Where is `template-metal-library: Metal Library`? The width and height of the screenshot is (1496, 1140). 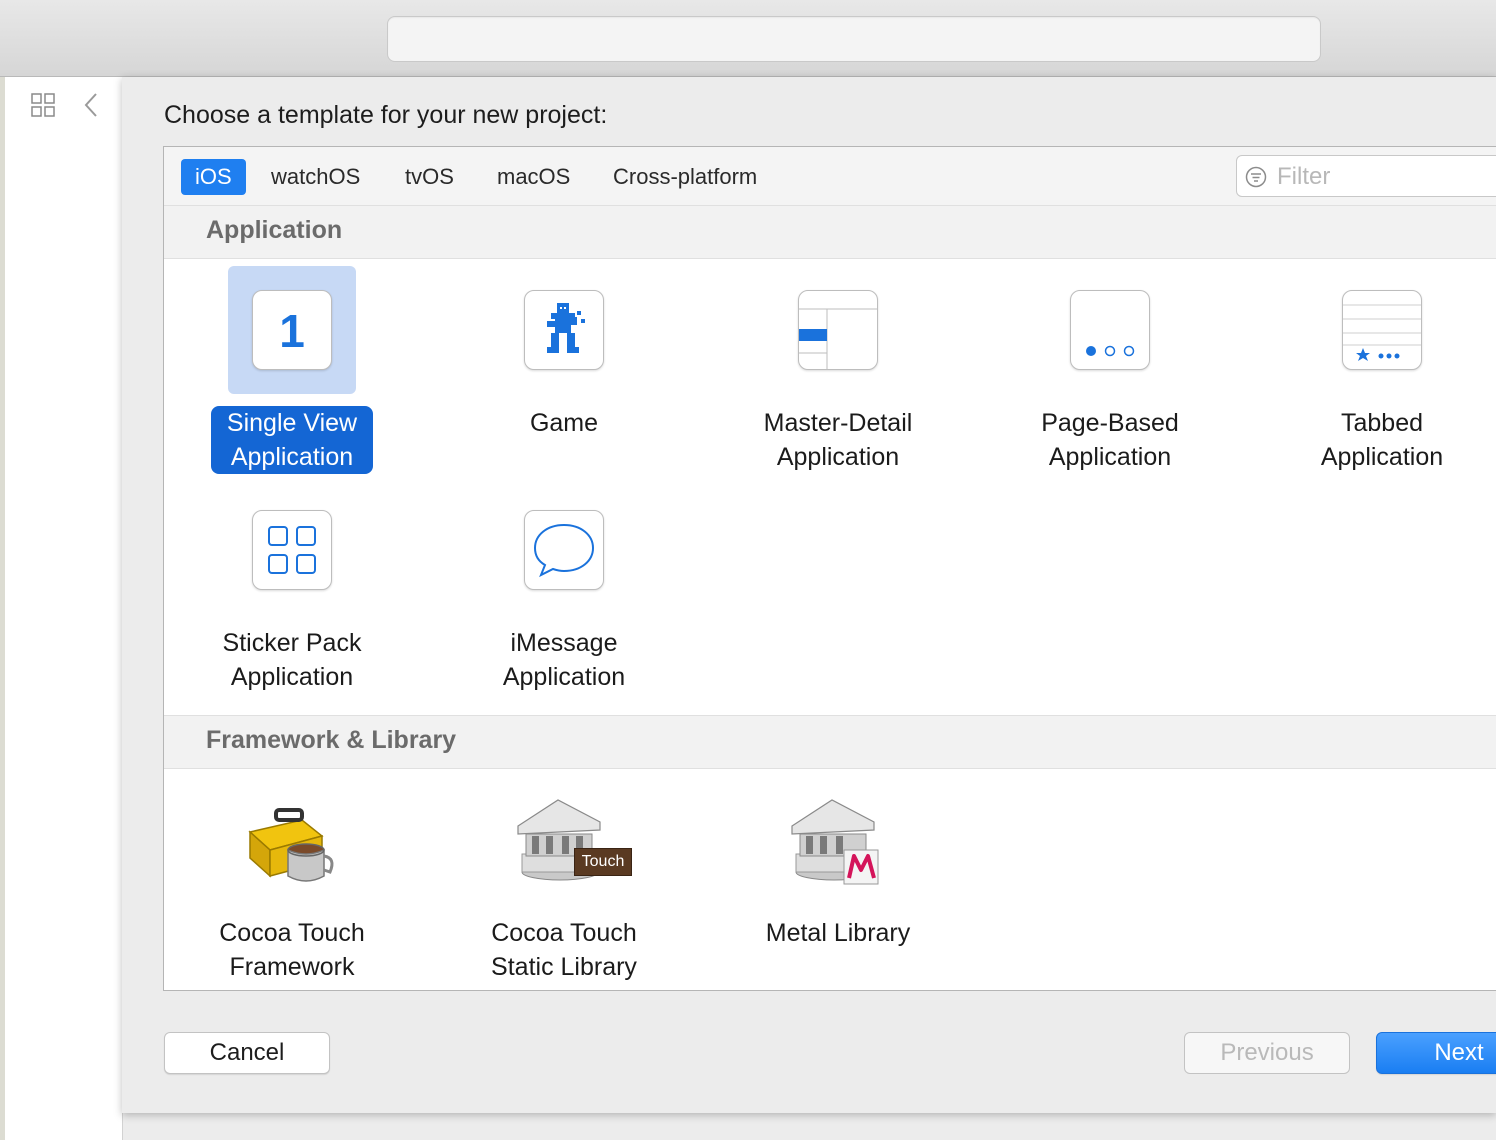
template-metal-library: Metal Library is located at coordinates (846, 886).